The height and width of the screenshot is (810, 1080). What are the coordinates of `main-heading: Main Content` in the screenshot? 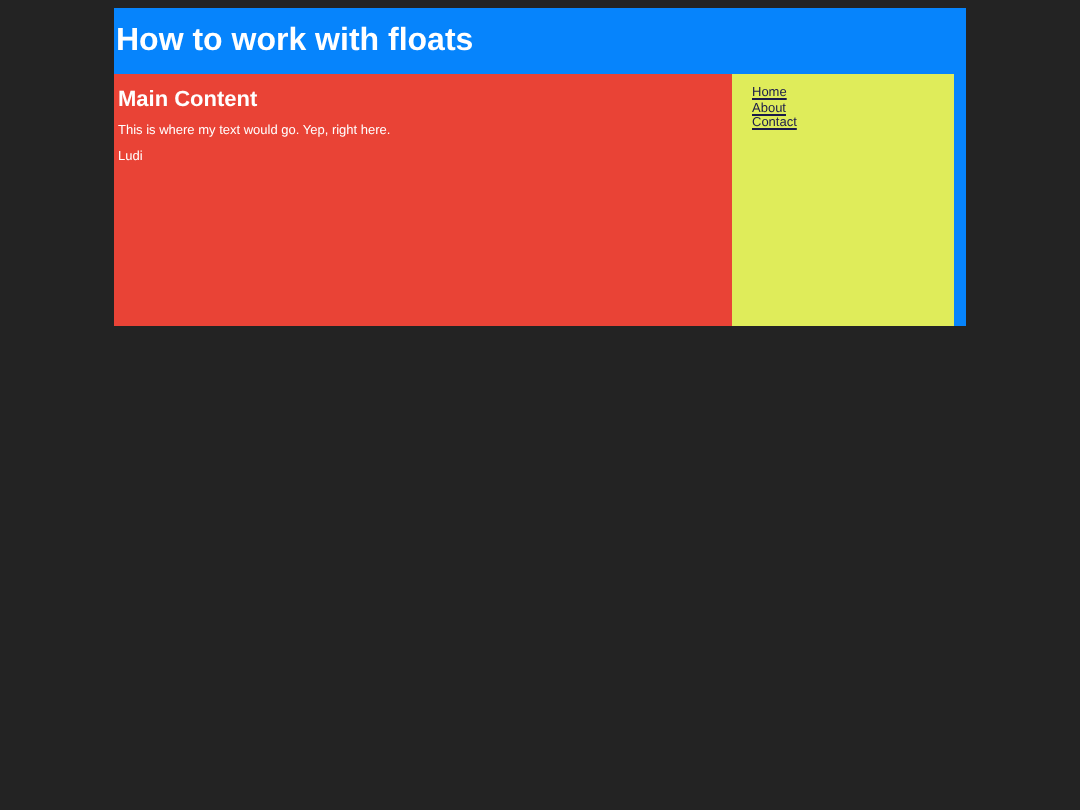 It's located at (189, 100).